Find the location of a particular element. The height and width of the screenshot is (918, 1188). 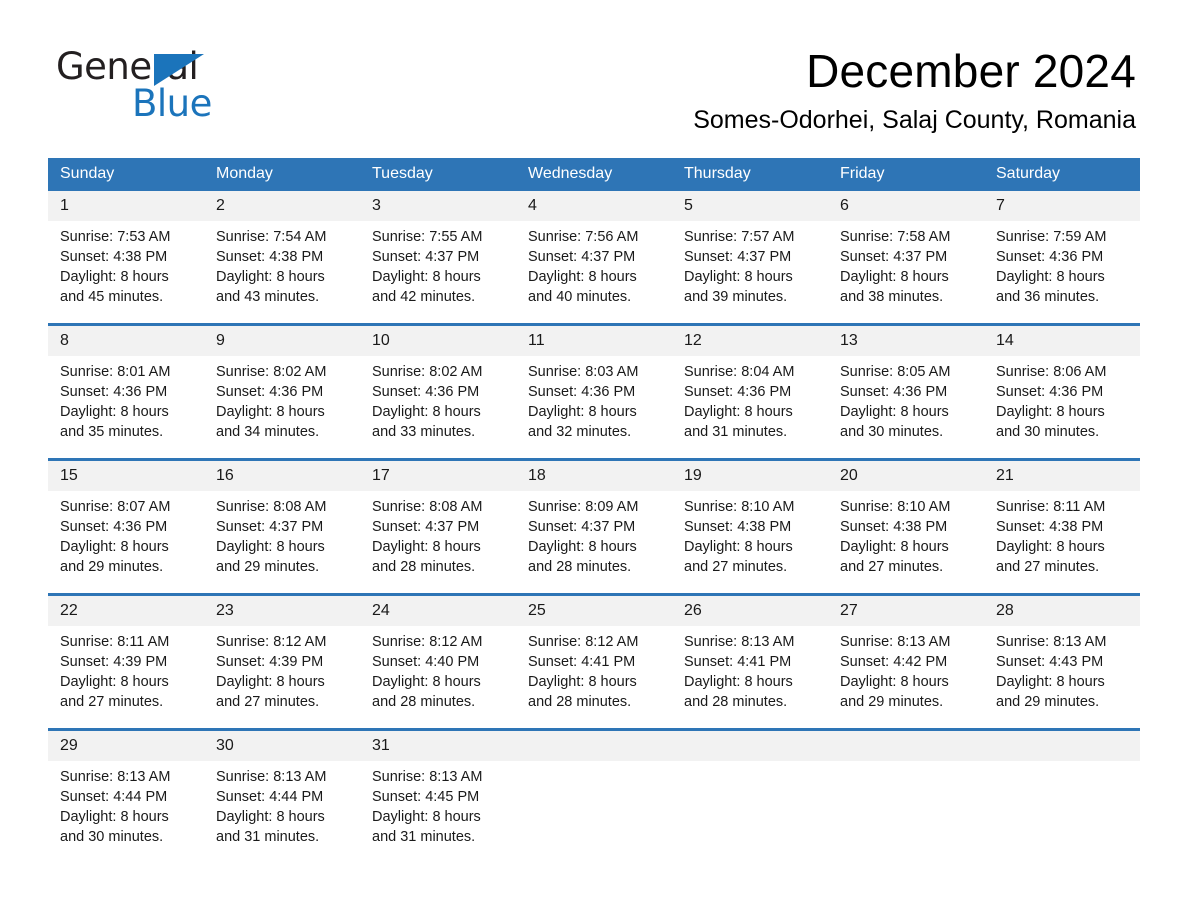

weekday-header-monday: Monday is located at coordinates (282, 174).